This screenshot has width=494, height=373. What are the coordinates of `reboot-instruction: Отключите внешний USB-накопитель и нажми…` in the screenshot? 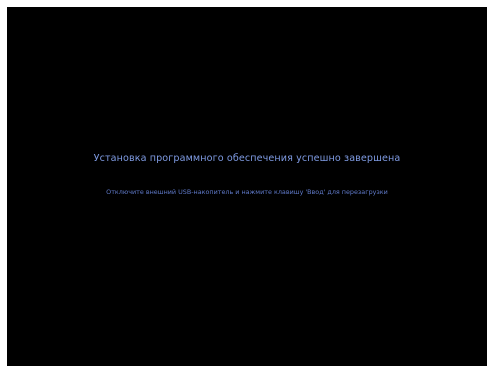 It's located at (247, 192).